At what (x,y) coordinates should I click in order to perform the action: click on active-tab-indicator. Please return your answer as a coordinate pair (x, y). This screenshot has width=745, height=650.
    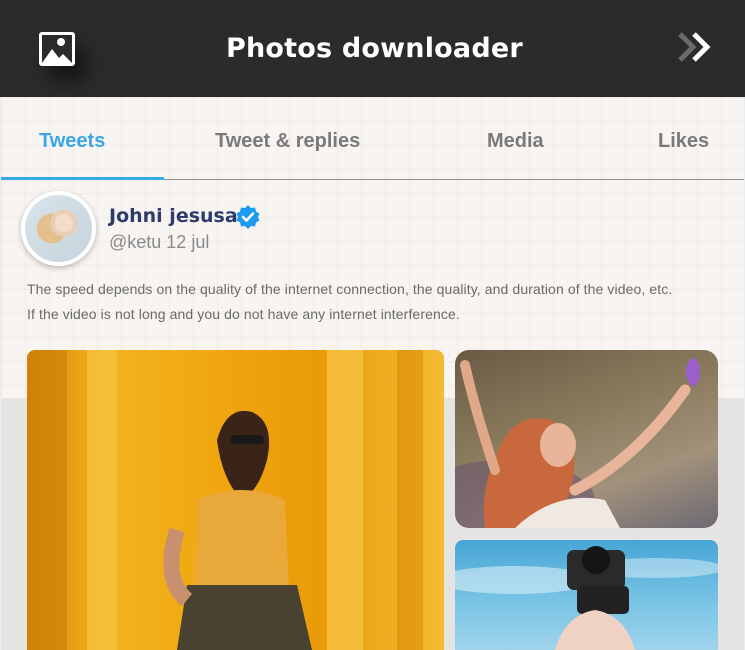
    Looking at the image, I should click on (82, 178).